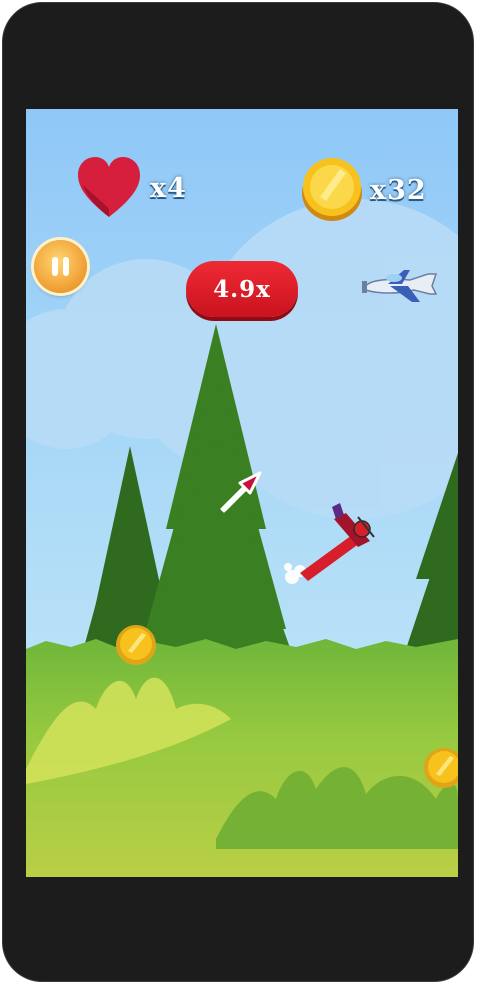 Image resolution: width=478 pixels, height=987 pixels. I want to click on lives-count: x4, so click(168, 188).